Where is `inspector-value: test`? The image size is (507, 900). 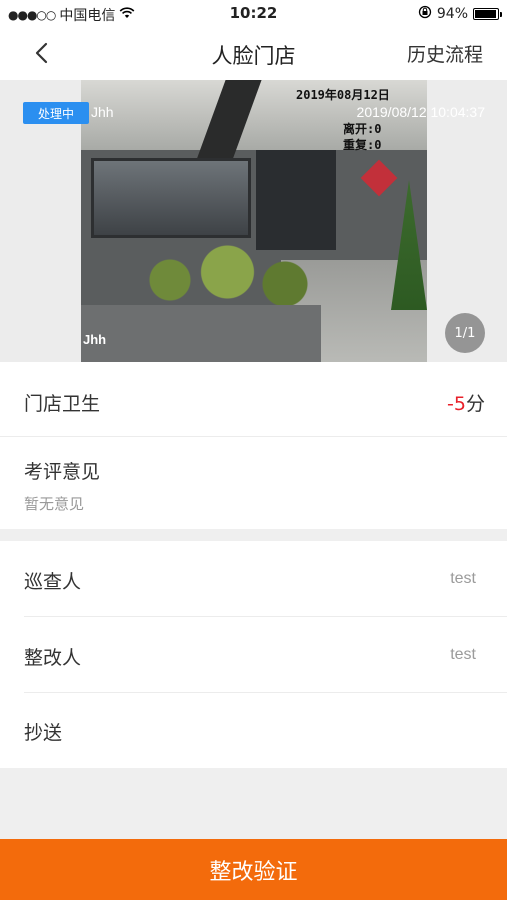
inspector-value: test is located at coordinates (463, 578).